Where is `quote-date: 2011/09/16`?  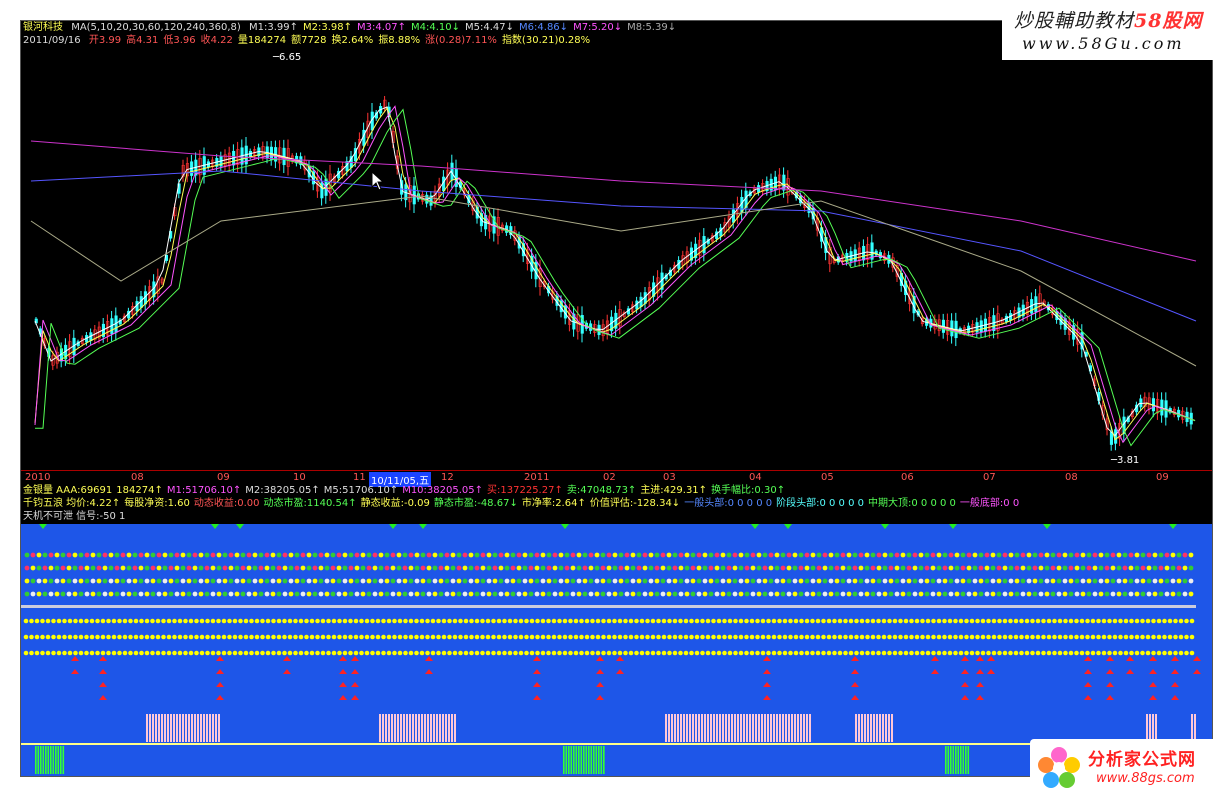
quote-date: 2011/09/16 is located at coordinates (52, 40).